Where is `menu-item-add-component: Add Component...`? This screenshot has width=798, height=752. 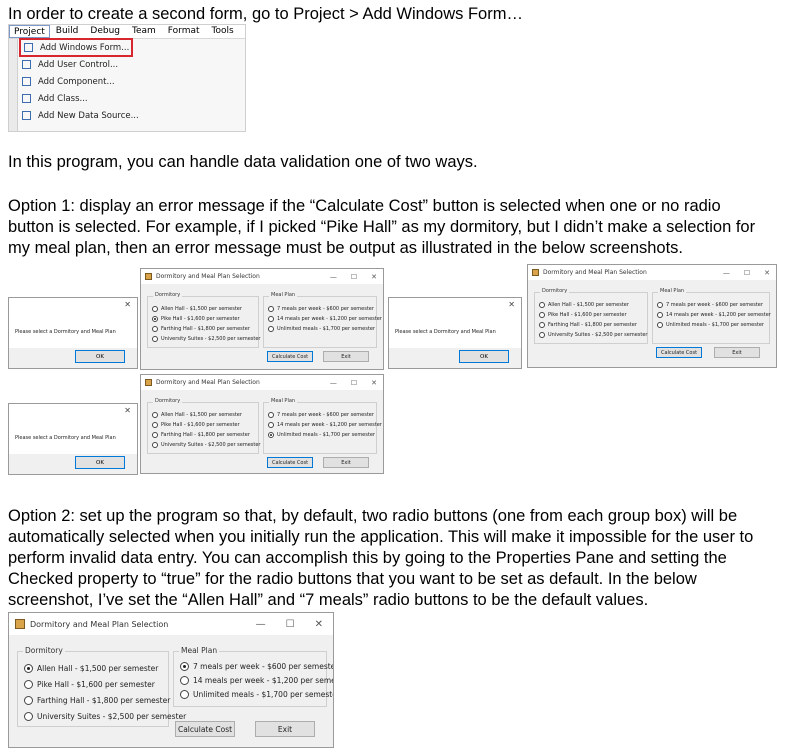 menu-item-add-component: Add Component... is located at coordinates (131, 81).